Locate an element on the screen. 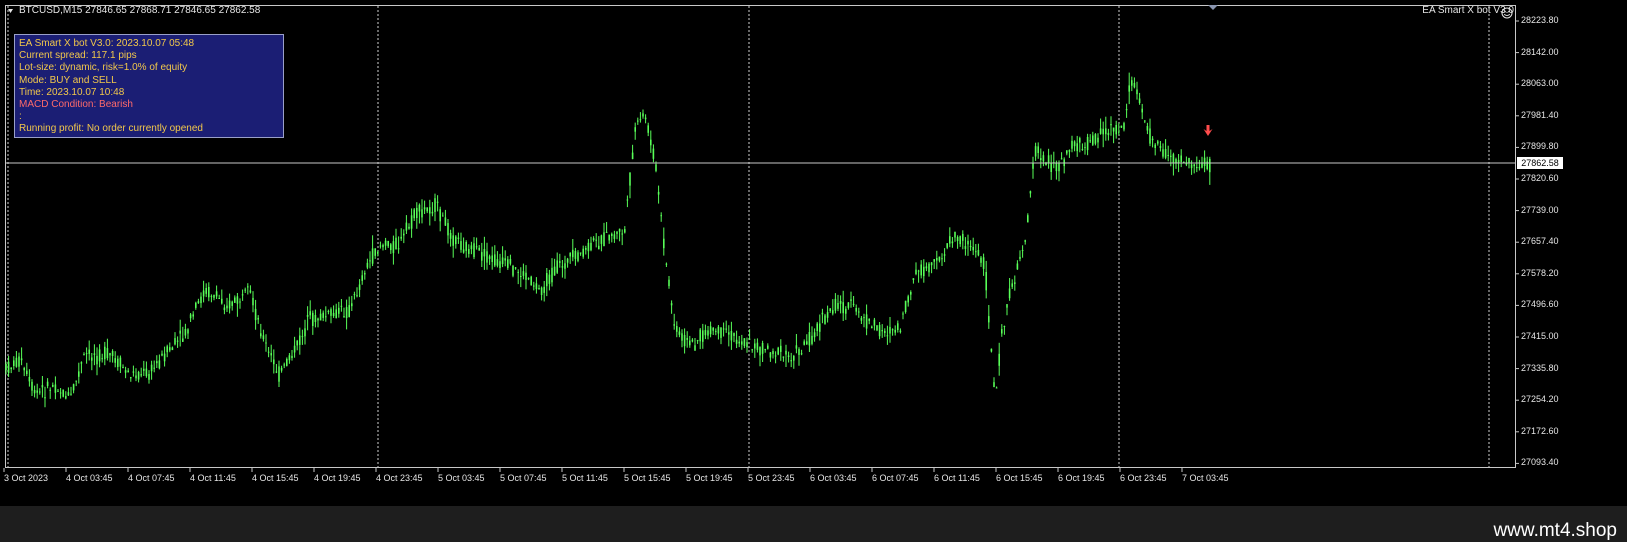 The width and height of the screenshot is (1627, 542). price-tick-label: 27415.00 is located at coordinates (1540, 336).